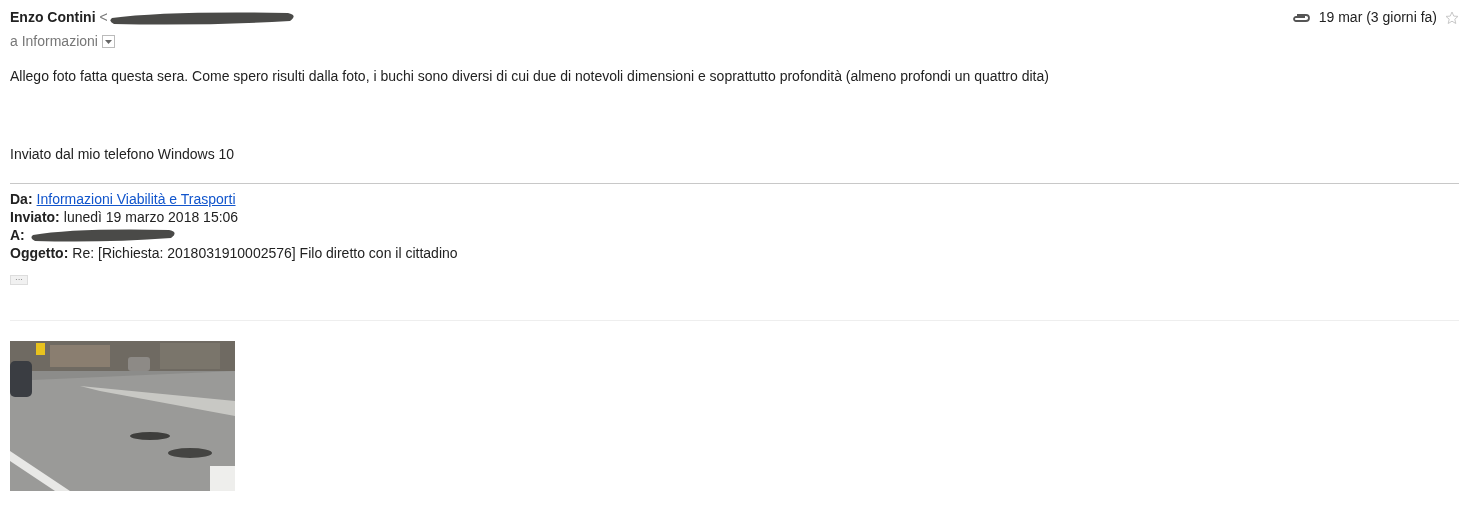  What do you see at coordinates (54, 41) in the screenshot?
I see `recipient: a Informazioni` at bounding box center [54, 41].